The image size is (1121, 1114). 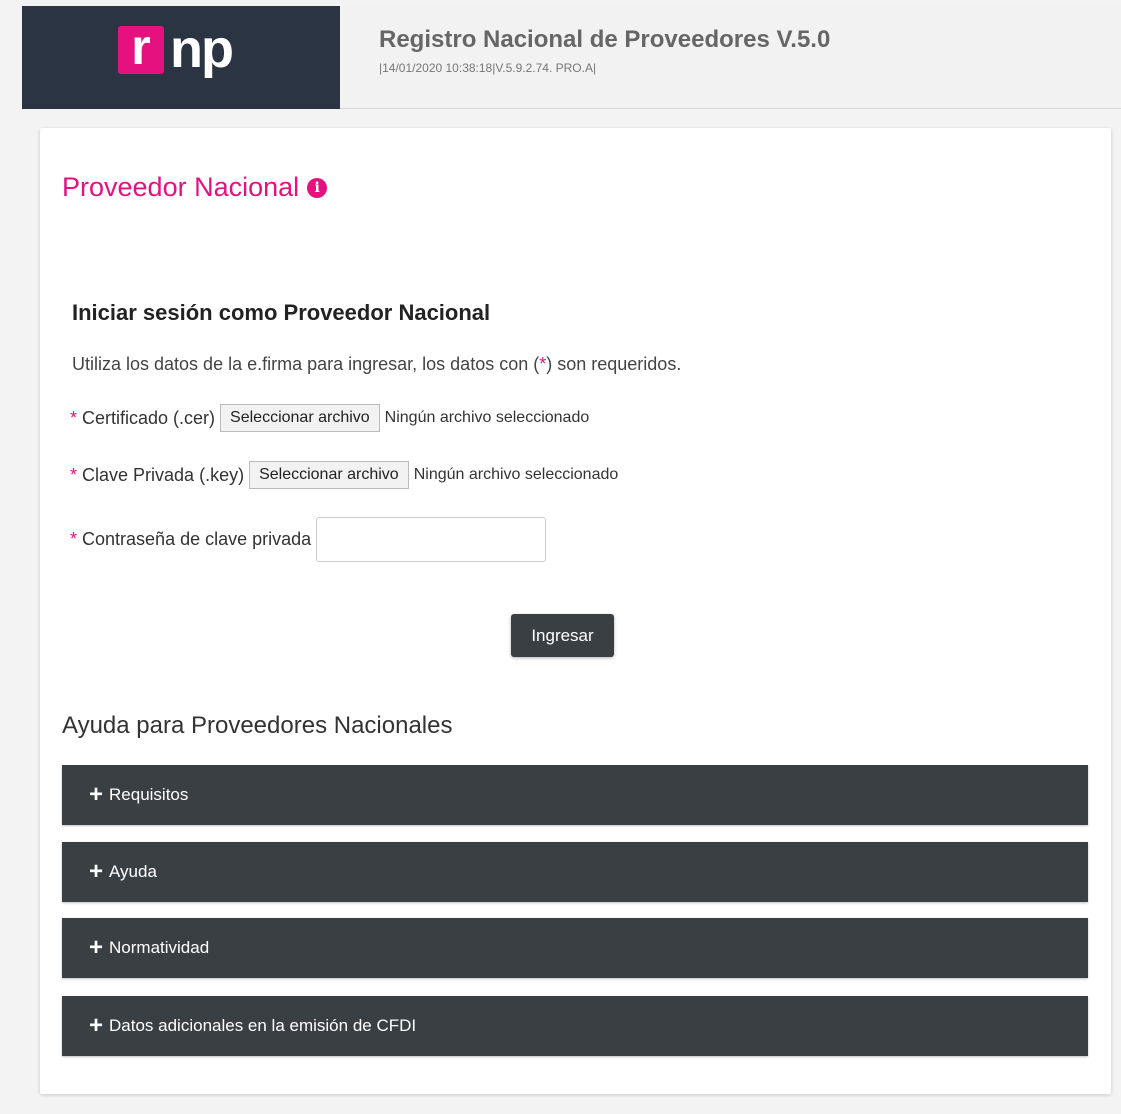 I want to click on password-input, so click(x=431, y=539).